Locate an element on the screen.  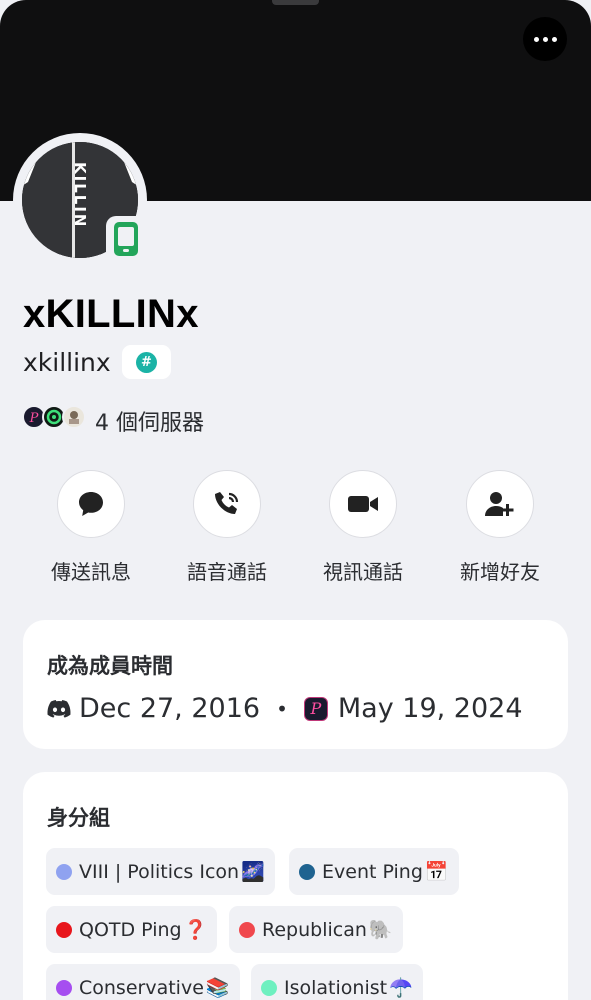
roles-title: 身分組 is located at coordinates (78, 818).